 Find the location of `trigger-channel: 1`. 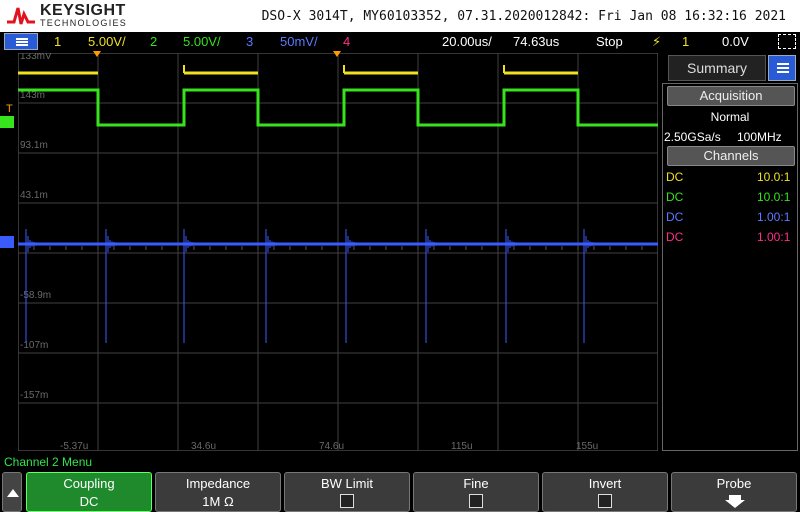

trigger-channel: 1 is located at coordinates (685, 41).